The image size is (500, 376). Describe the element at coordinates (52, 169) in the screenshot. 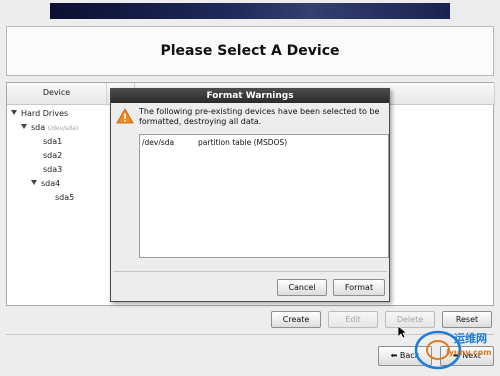

I see `tree-item-sda3: sda3` at that location.